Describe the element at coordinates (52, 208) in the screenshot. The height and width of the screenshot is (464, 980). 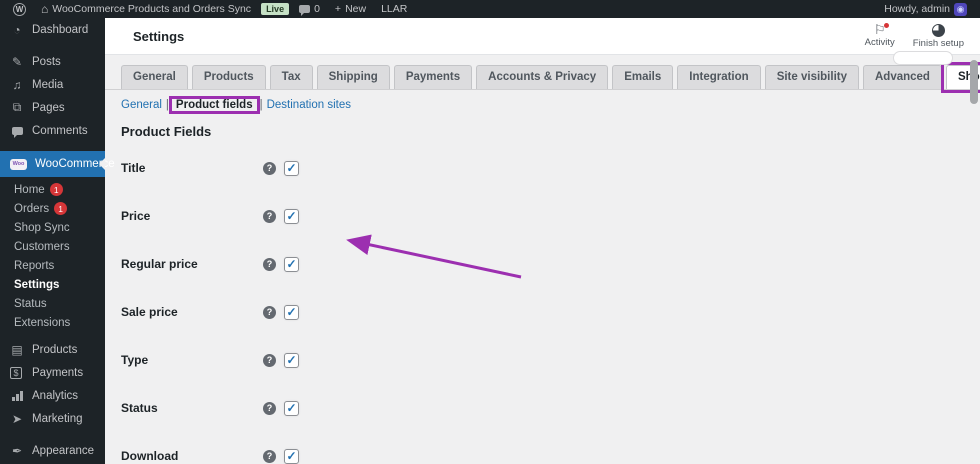
I see `submenu-item-orders: Orders 1` at that location.